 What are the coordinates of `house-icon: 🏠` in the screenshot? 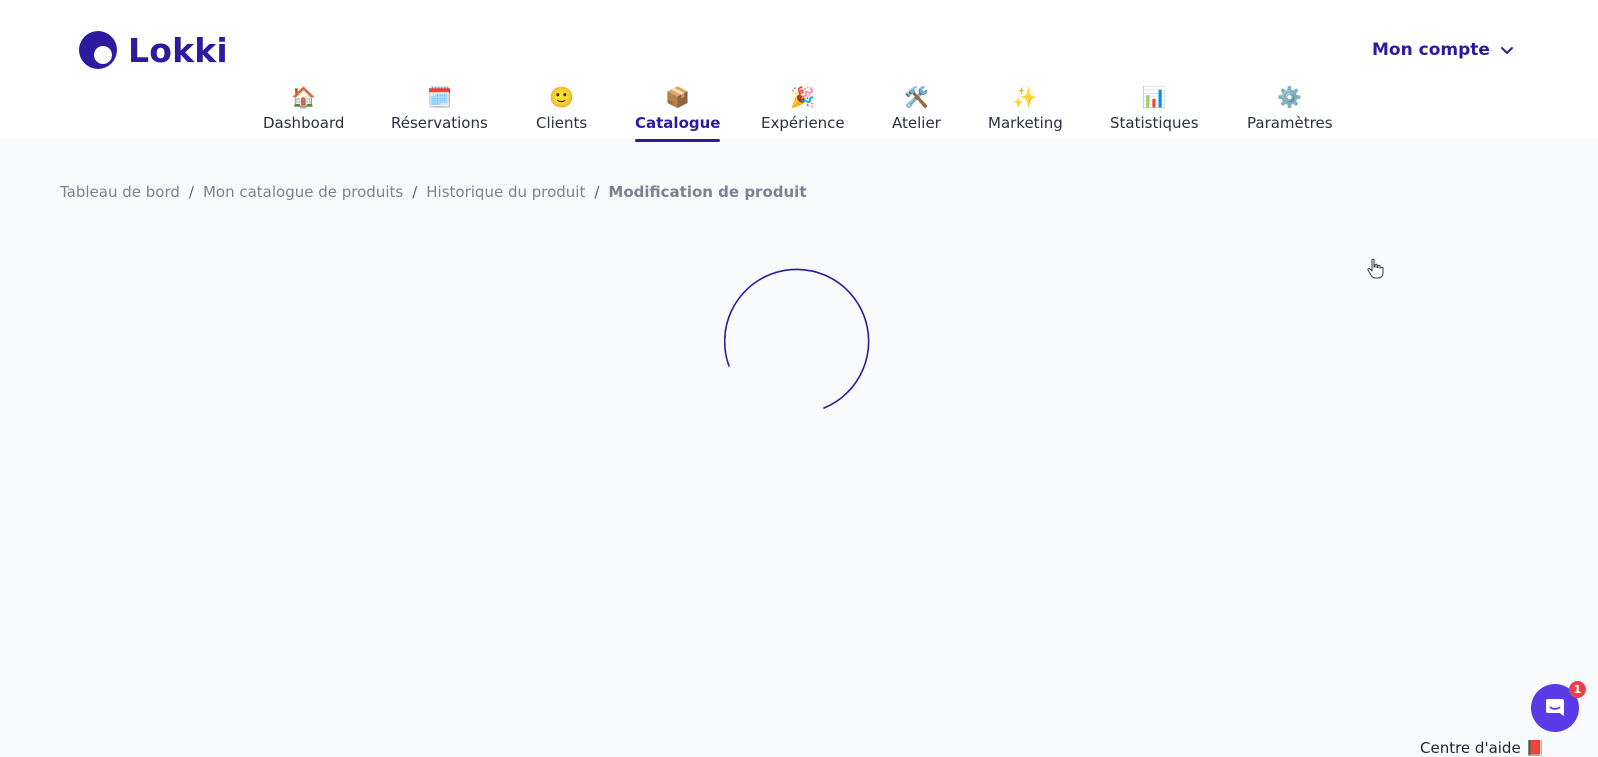 It's located at (304, 97).